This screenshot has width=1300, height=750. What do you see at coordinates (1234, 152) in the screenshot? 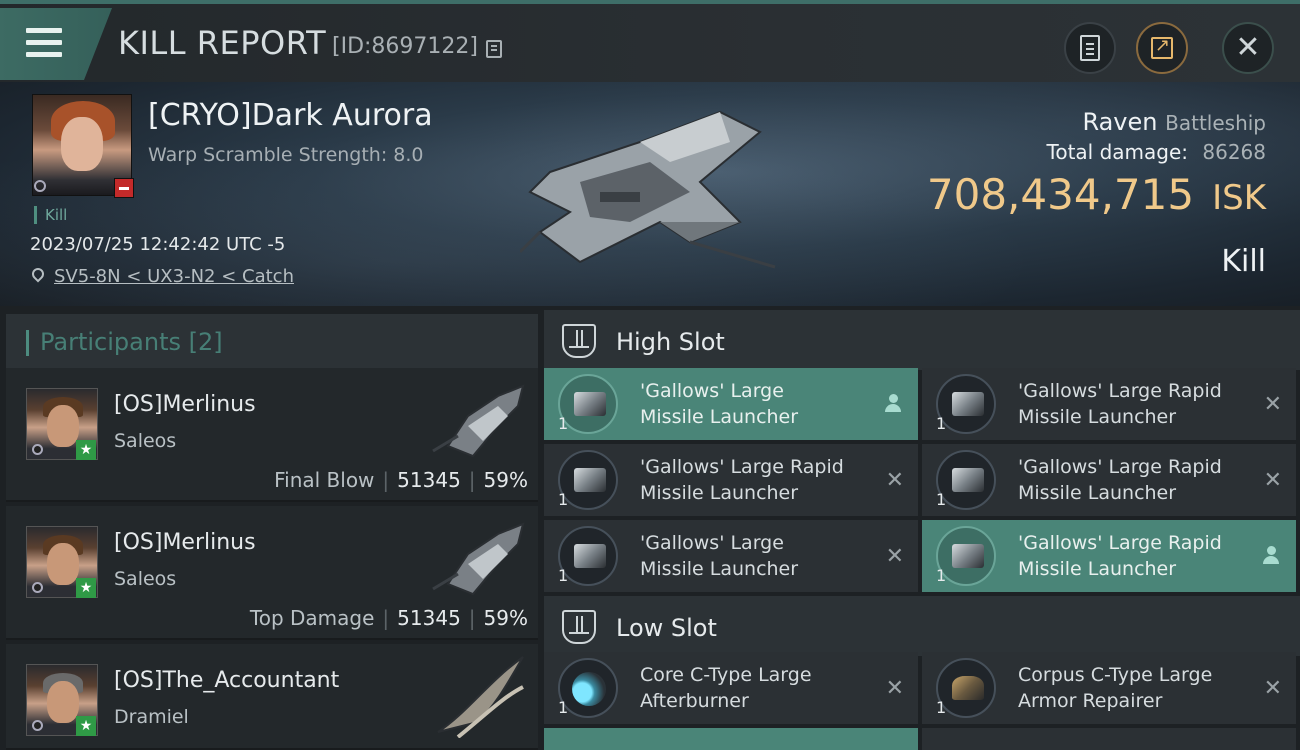
I see `total-damage-value: 86268` at bounding box center [1234, 152].